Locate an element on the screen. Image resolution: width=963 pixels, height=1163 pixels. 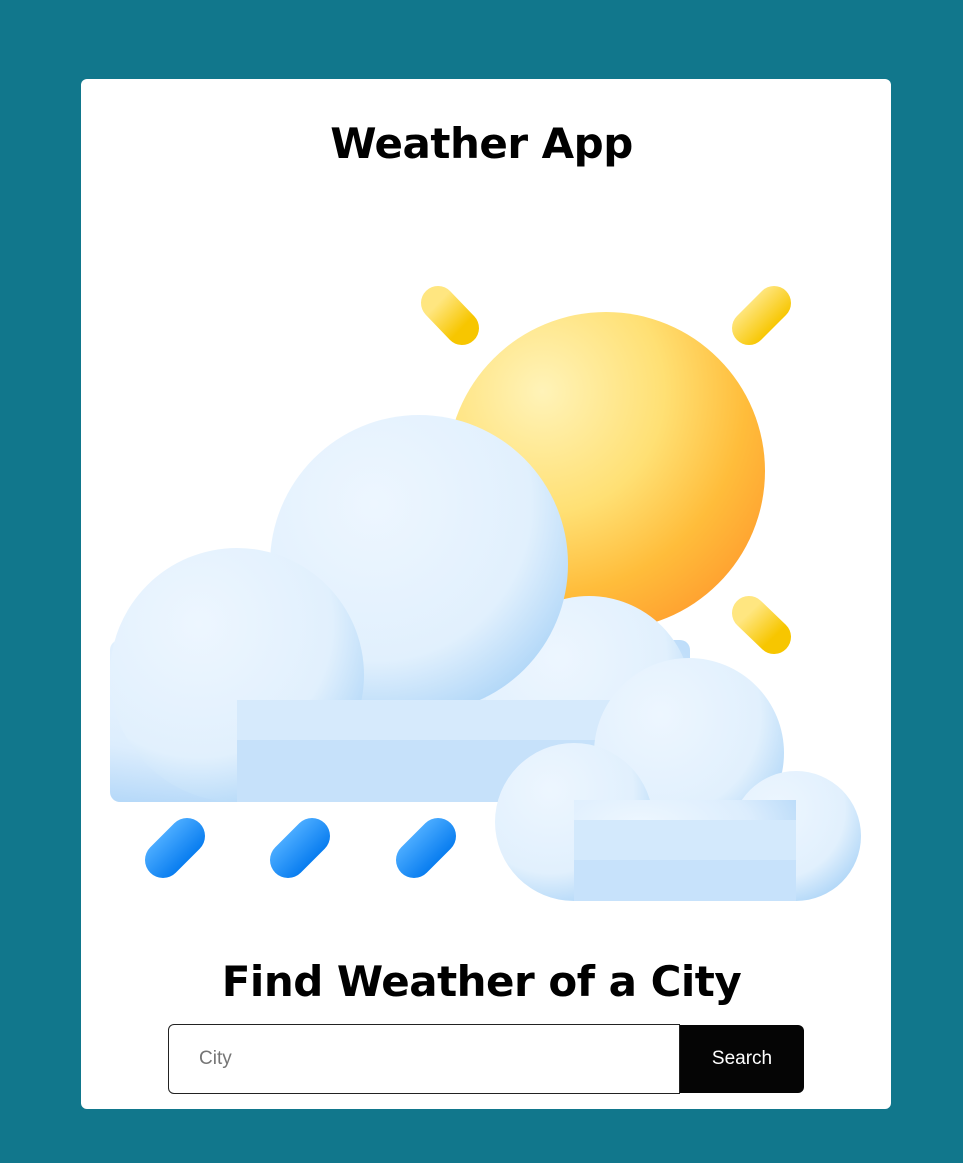
search-button: Search is located at coordinates (742, 1059).